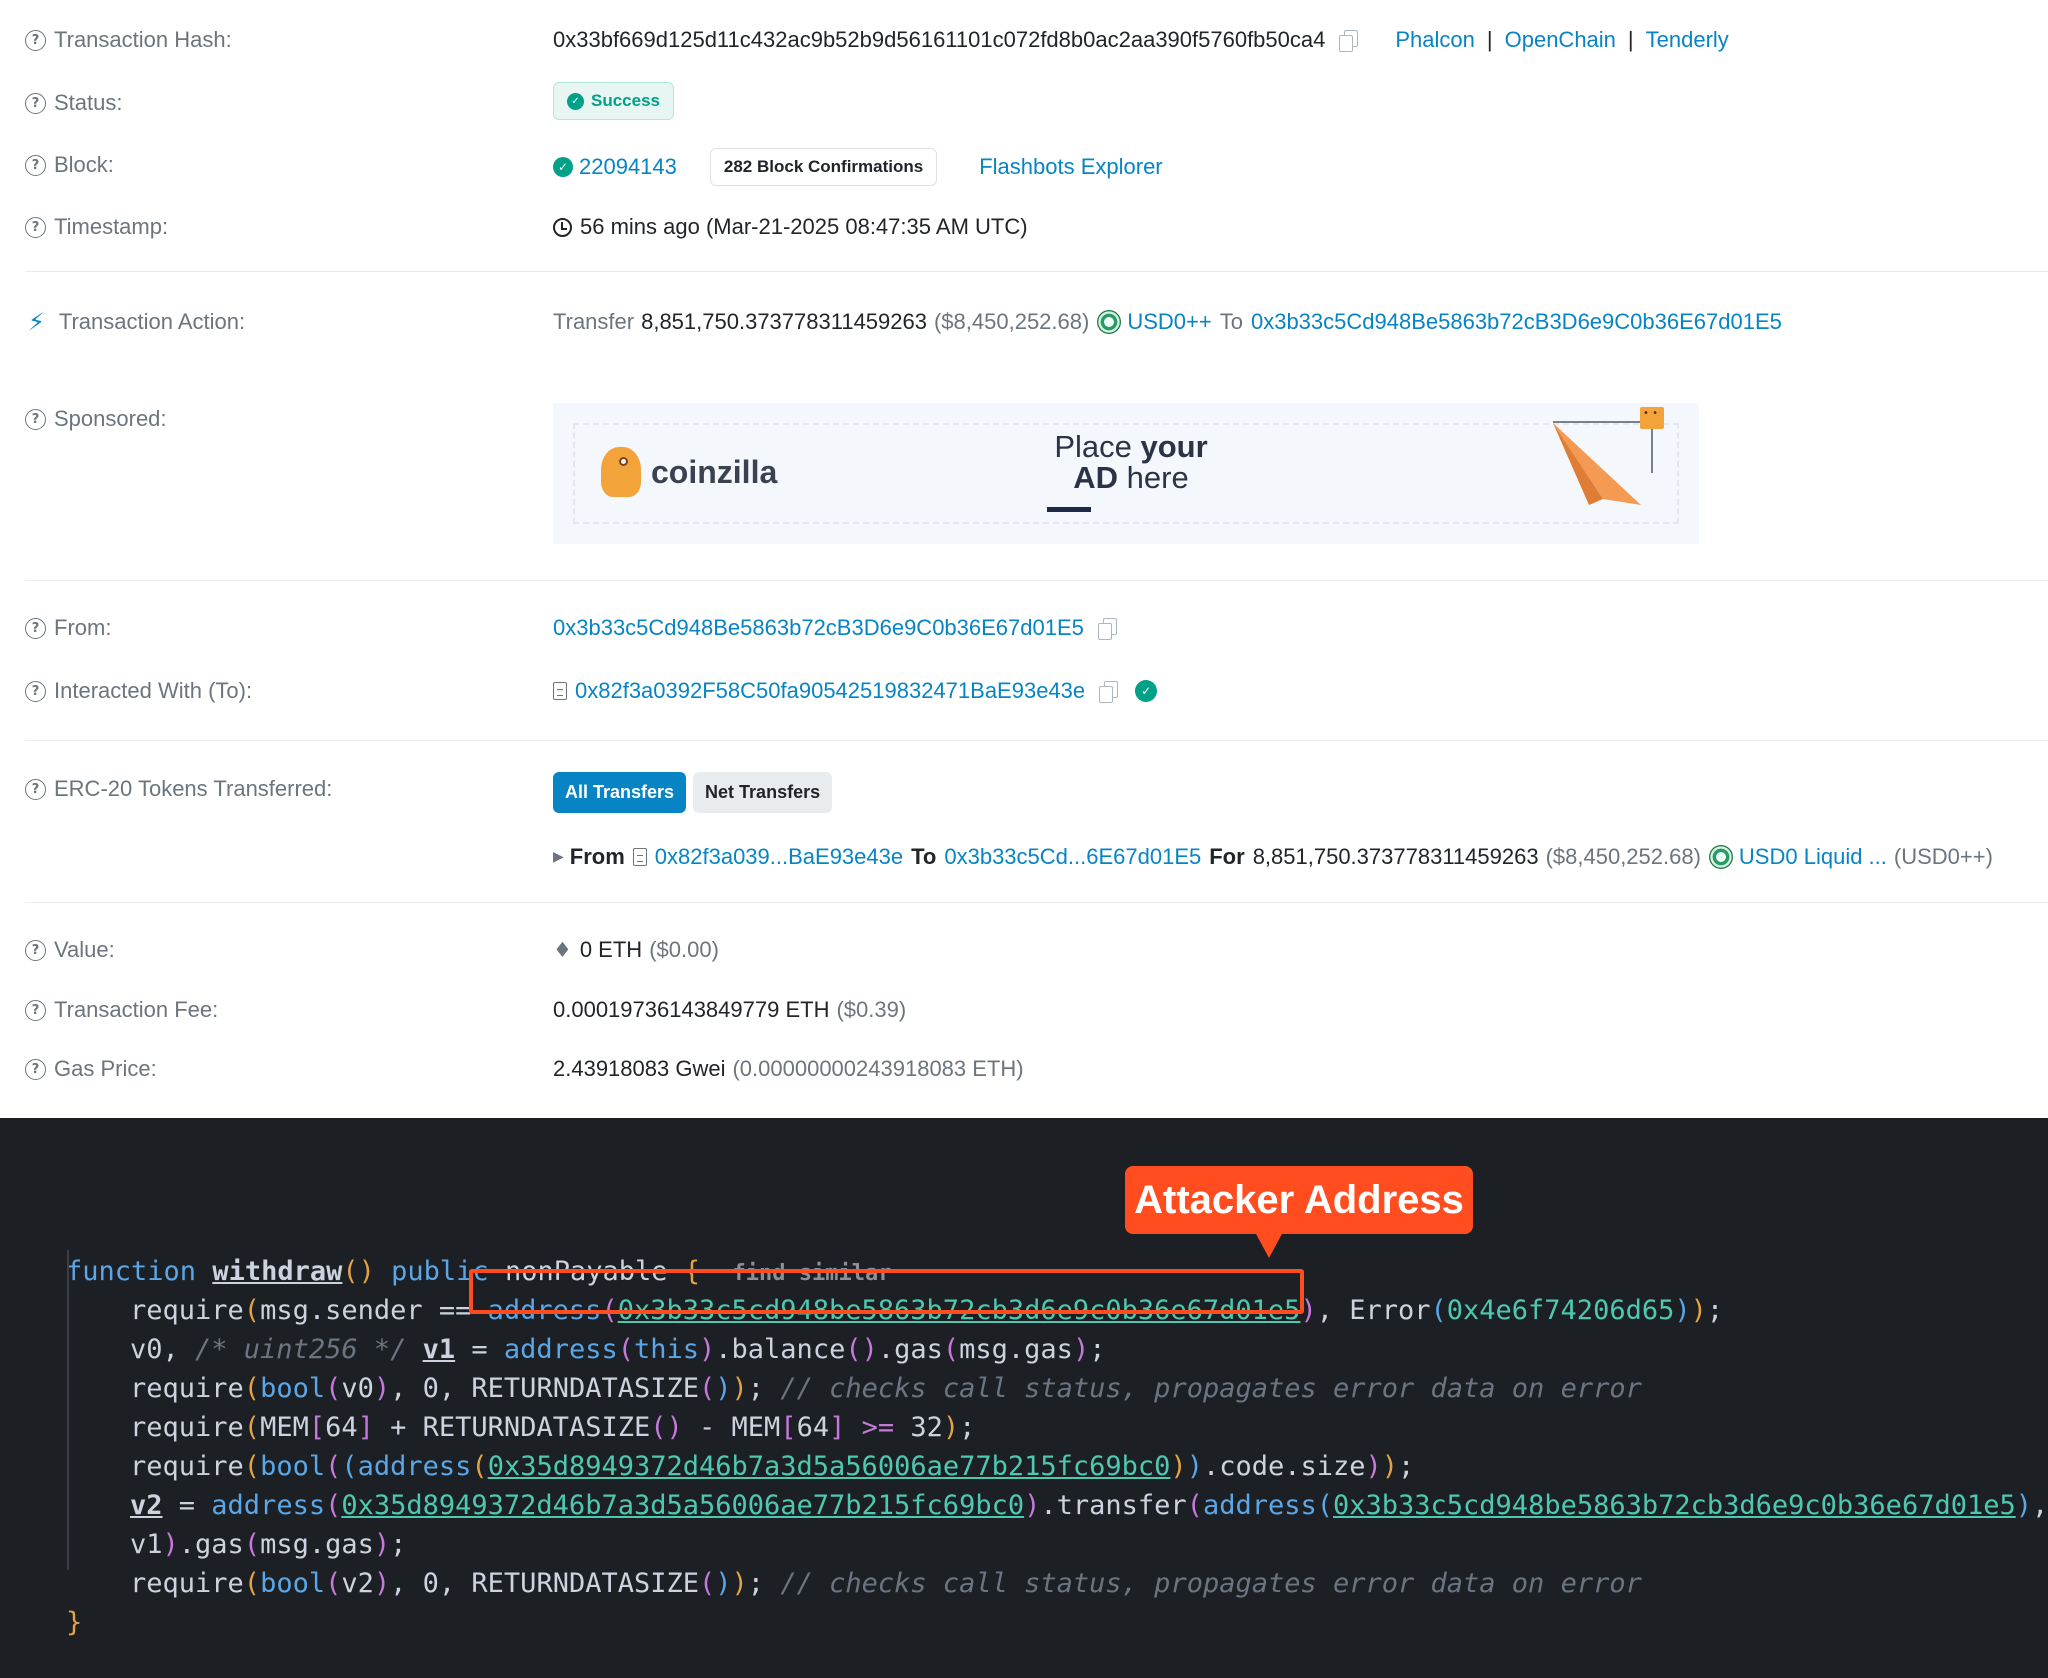  What do you see at coordinates (886, 1291) in the screenshot?
I see `attacker-address-highlight` at bounding box center [886, 1291].